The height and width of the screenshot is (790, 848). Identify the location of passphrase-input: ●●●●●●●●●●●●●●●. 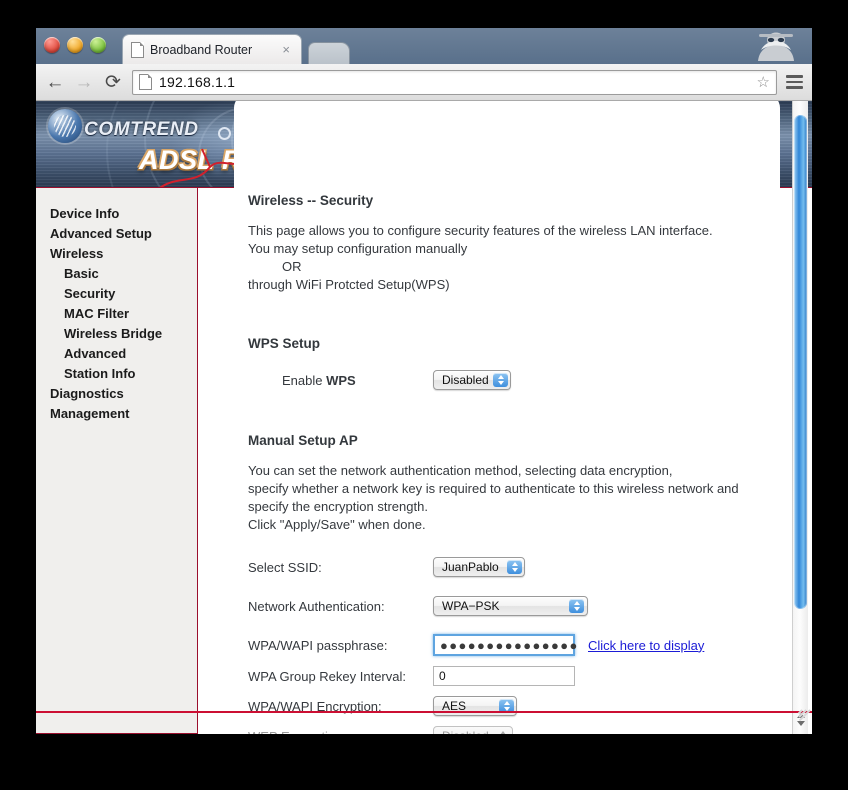
(505, 645).